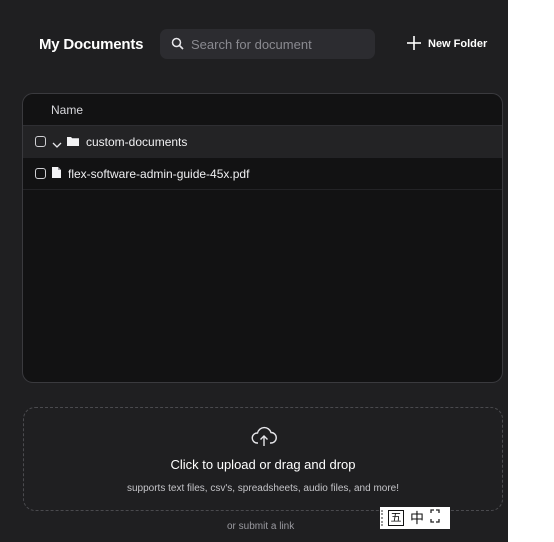  Describe the element at coordinates (56, 173) in the screenshot. I see `file-icon` at that location.